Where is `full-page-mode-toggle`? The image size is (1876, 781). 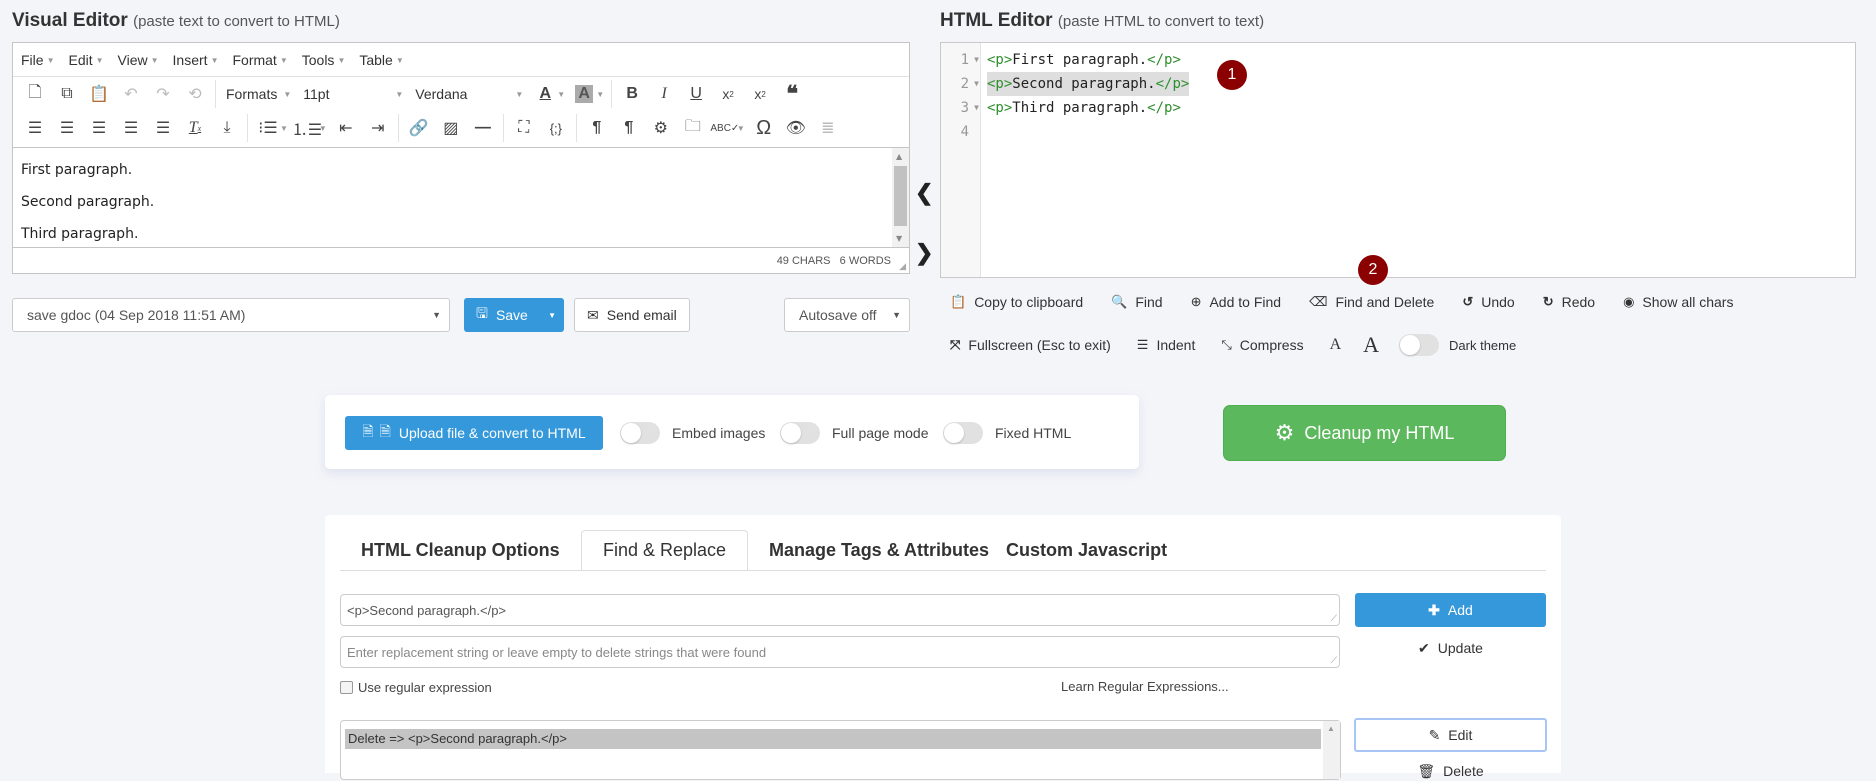
full-page-mode-toggle is located at coordinates (800, 433).